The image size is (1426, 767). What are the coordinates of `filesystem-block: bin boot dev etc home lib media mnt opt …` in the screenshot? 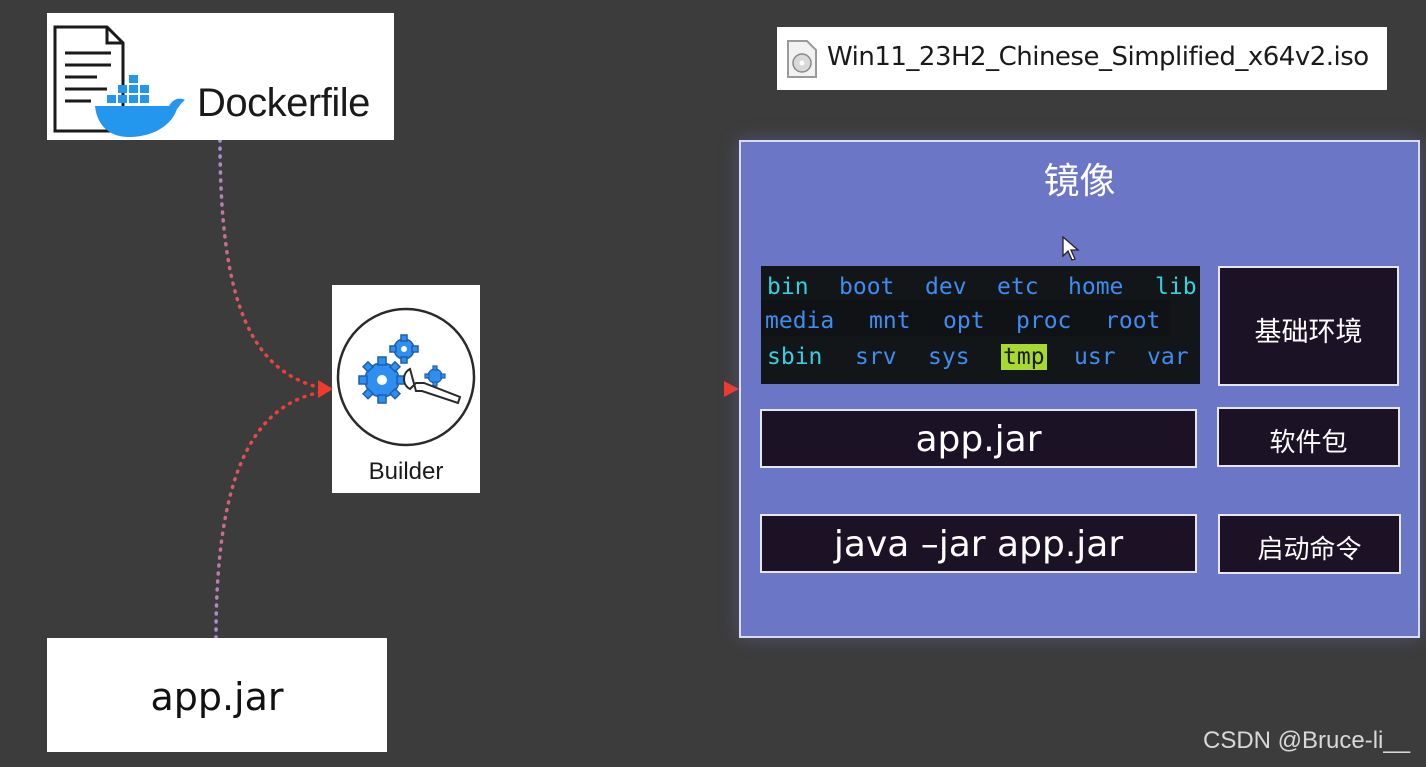 It's located at (980, 325).